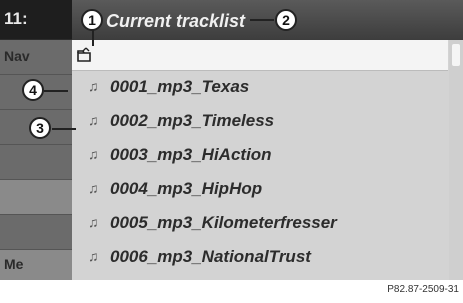 The height and width of the screenshot is (303, 463). I want to click on track-item: ♫ 0003_mp3_HiAction, so click(260, 155).